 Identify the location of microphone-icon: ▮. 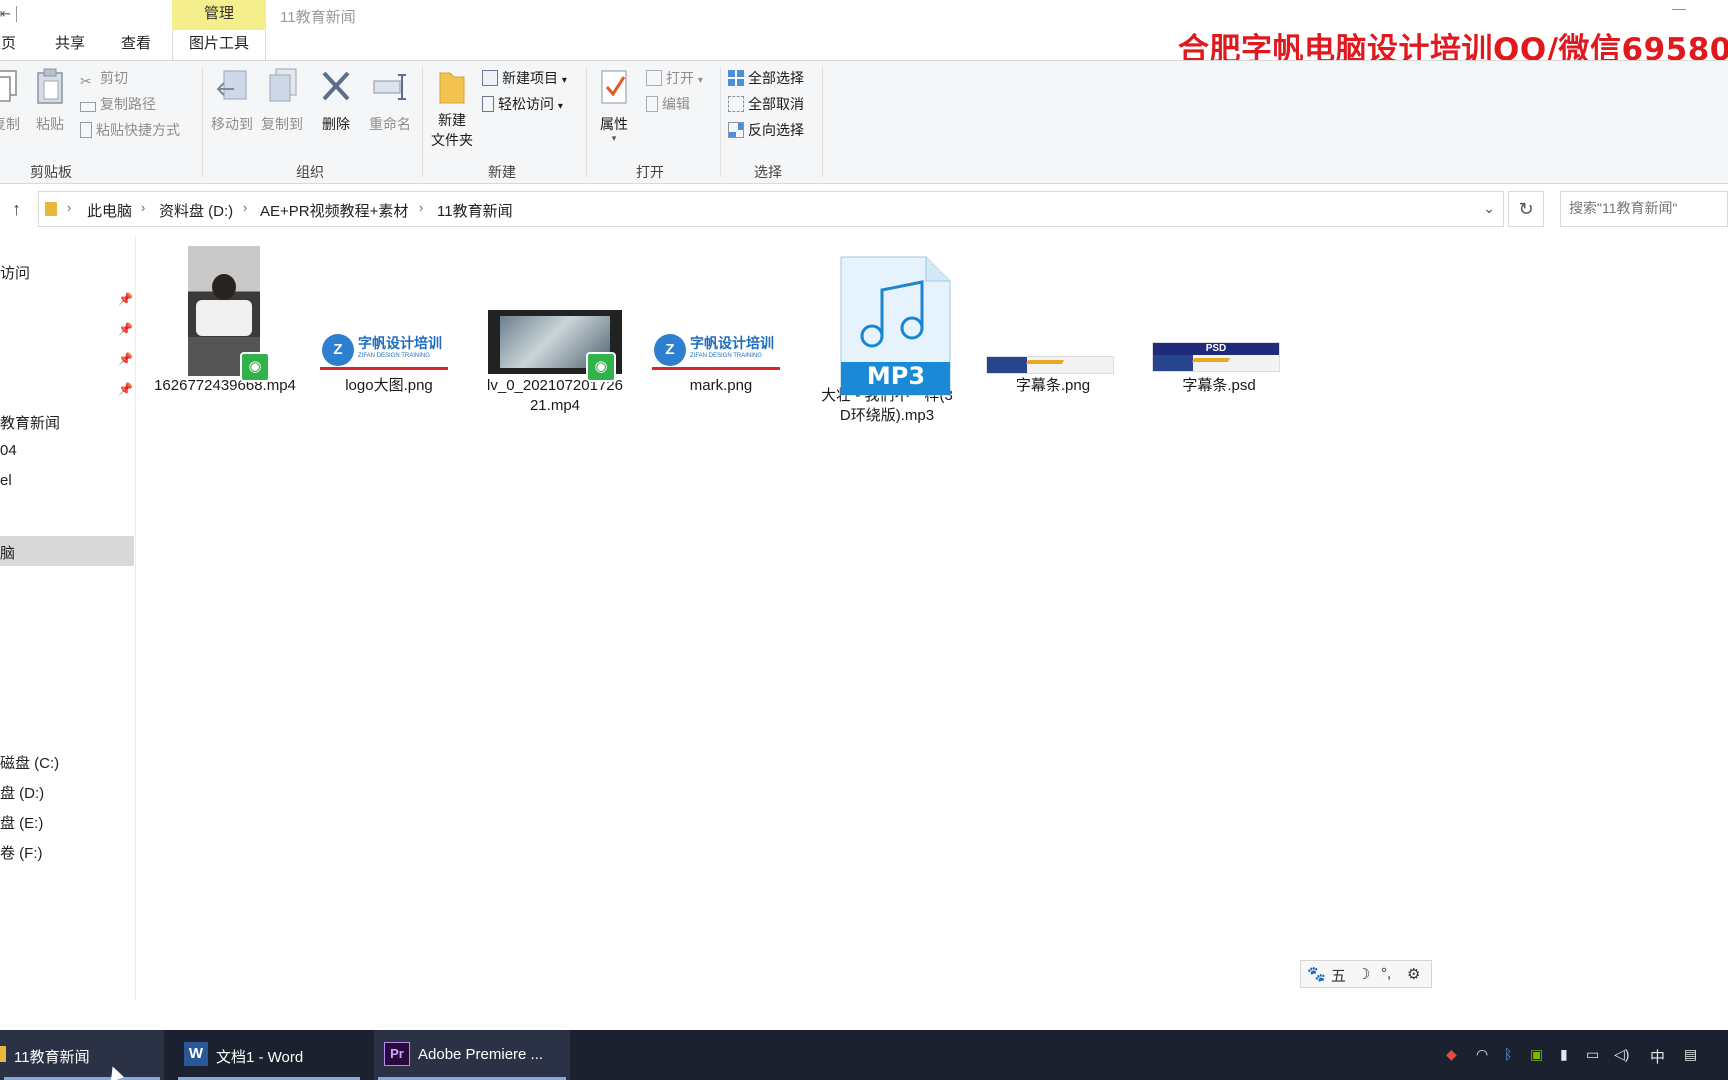
(1564, 1054).